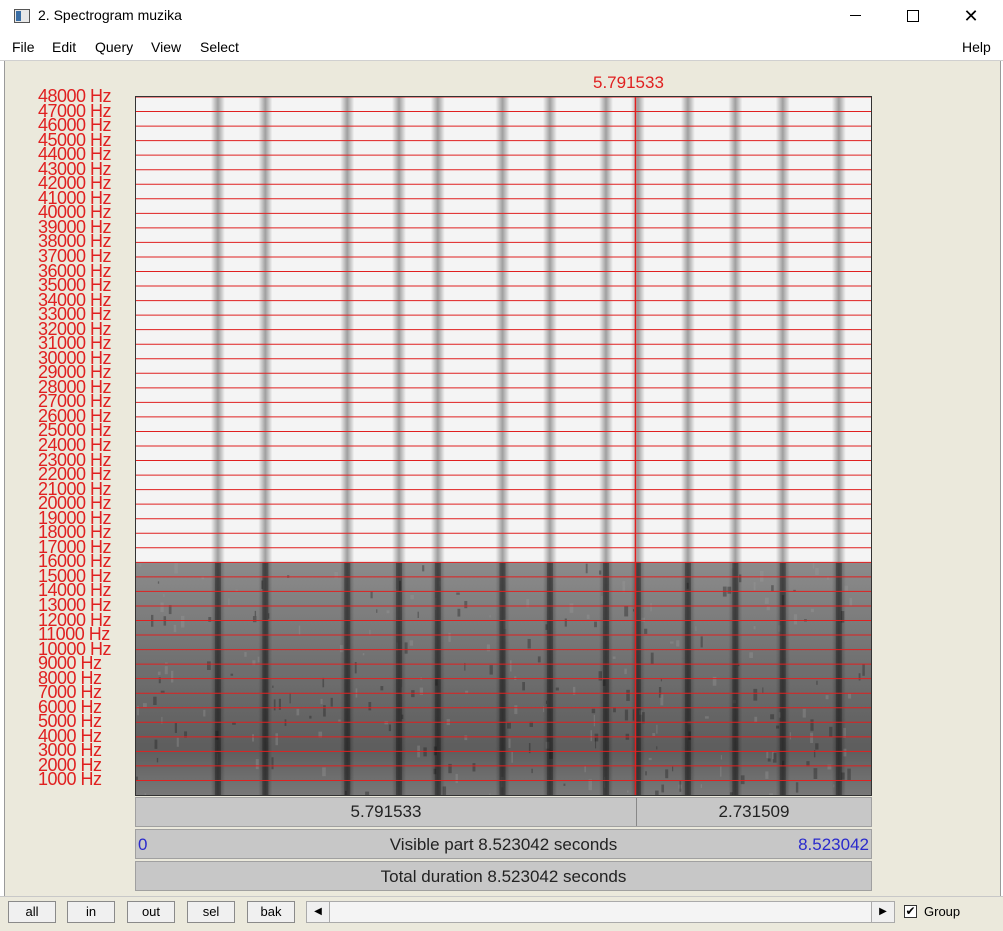 This screenshot has height=931, width=1003. I want to click on zoom-in-button: in, so click(91, 912).